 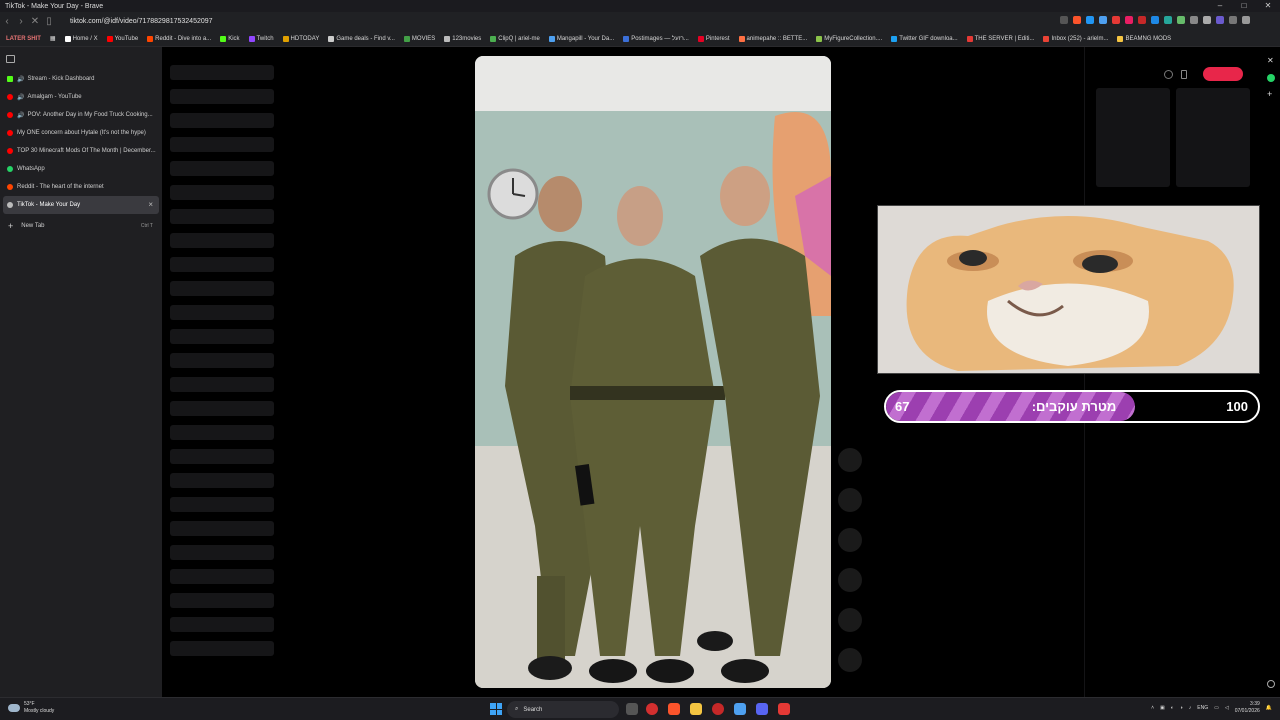 I want to click on bookmark-item: 123movies, so click(x=462, y=38).